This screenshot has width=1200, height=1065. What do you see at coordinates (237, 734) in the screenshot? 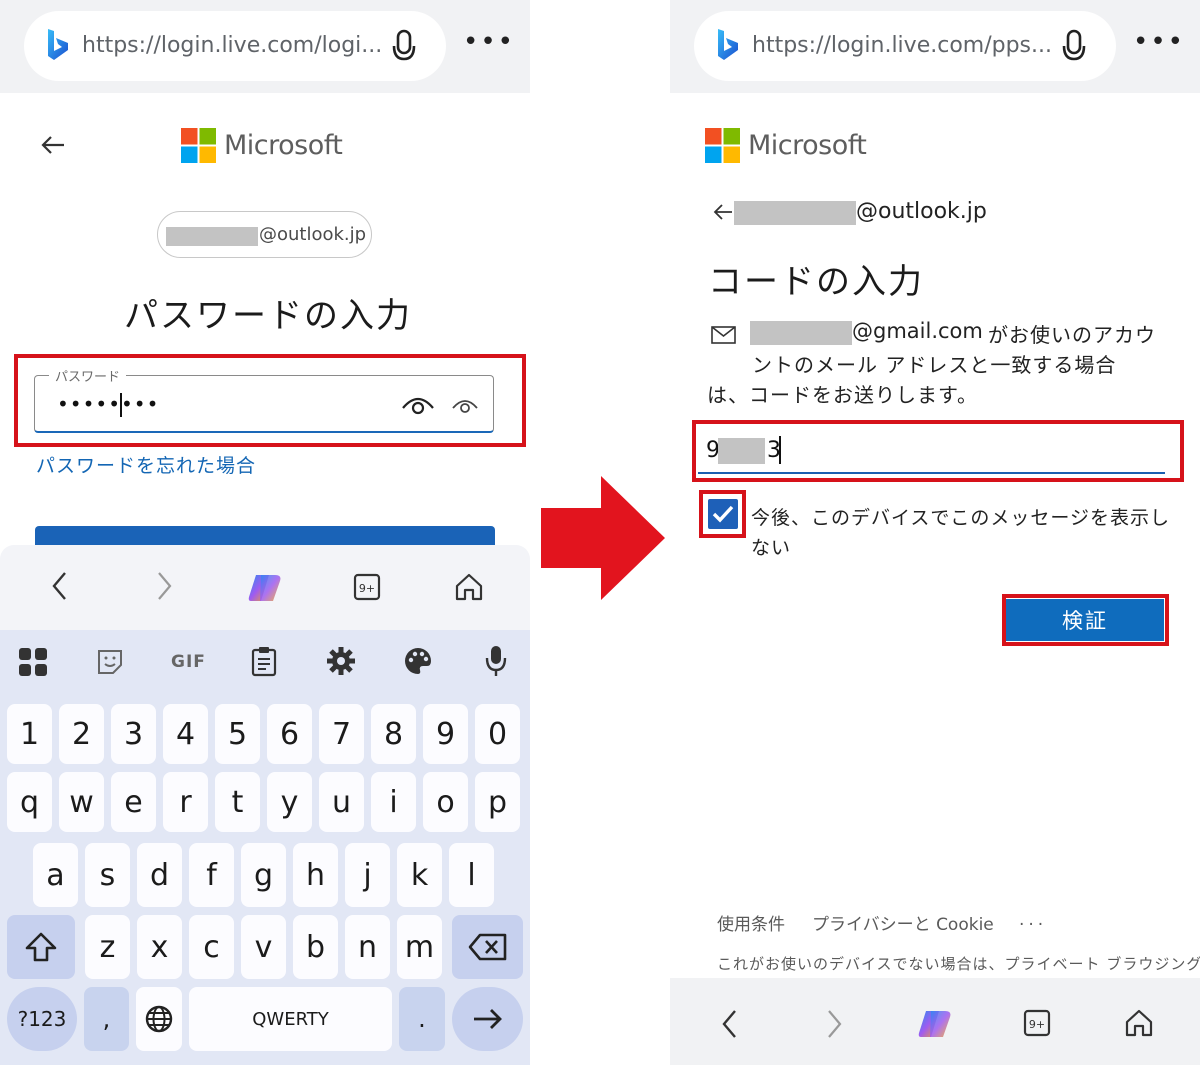
I see `number-key: 5` at bounding box center [237, 734].